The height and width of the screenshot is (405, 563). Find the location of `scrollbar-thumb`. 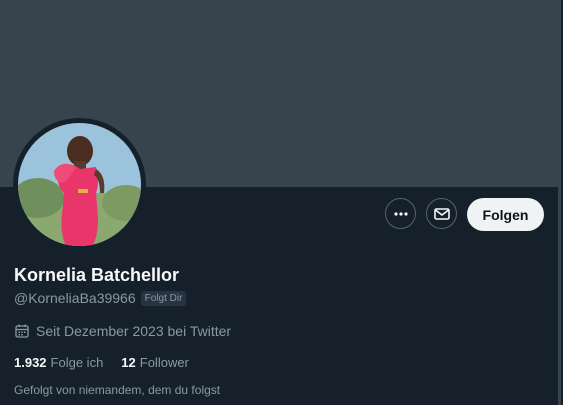

scrollbar-thumb is located at coordinates (559, 202).